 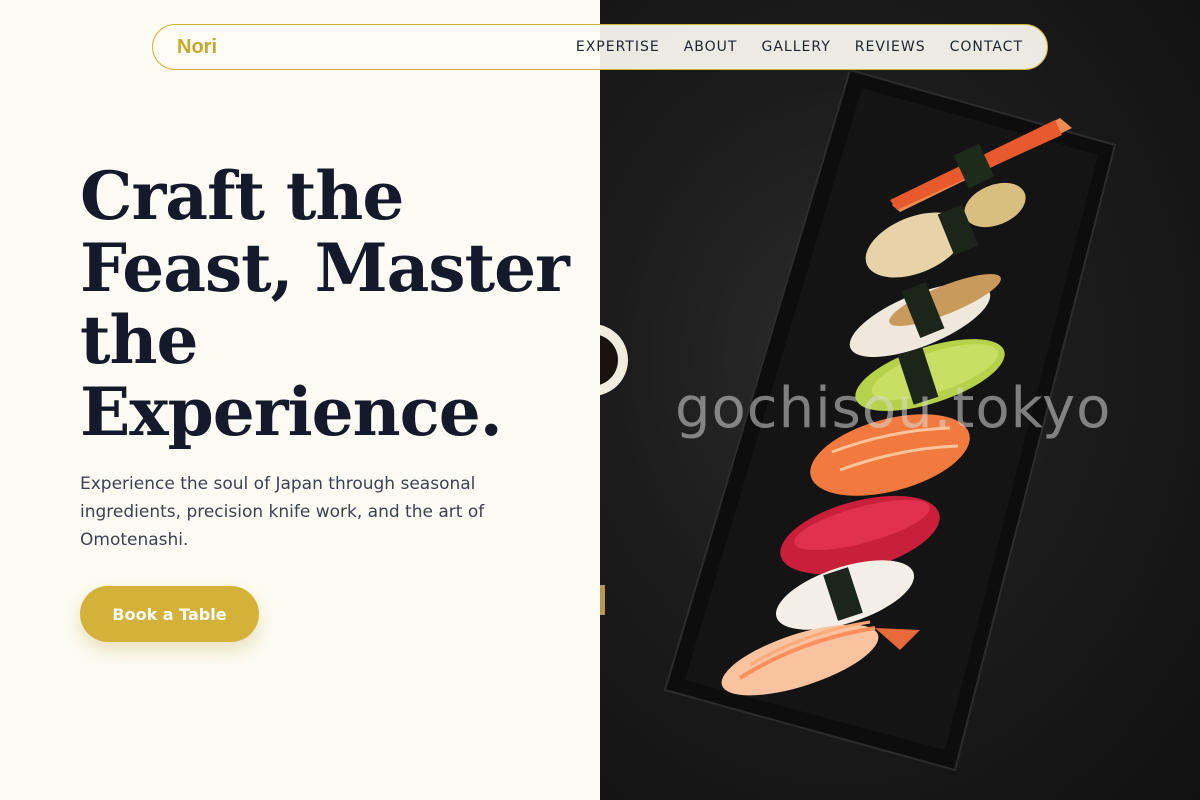 I want to click on chopstick, so click(x=602, y=600).